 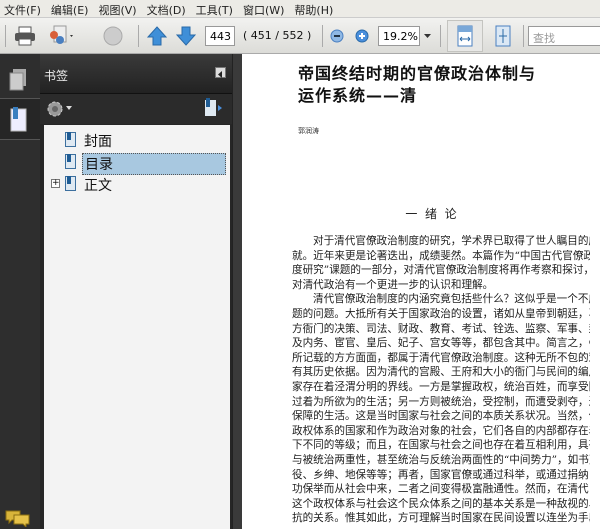 What do you see at coordinates (220, 36) in the screenshot?
I see `page-number-input: 443` at bounding box center [220, 36].